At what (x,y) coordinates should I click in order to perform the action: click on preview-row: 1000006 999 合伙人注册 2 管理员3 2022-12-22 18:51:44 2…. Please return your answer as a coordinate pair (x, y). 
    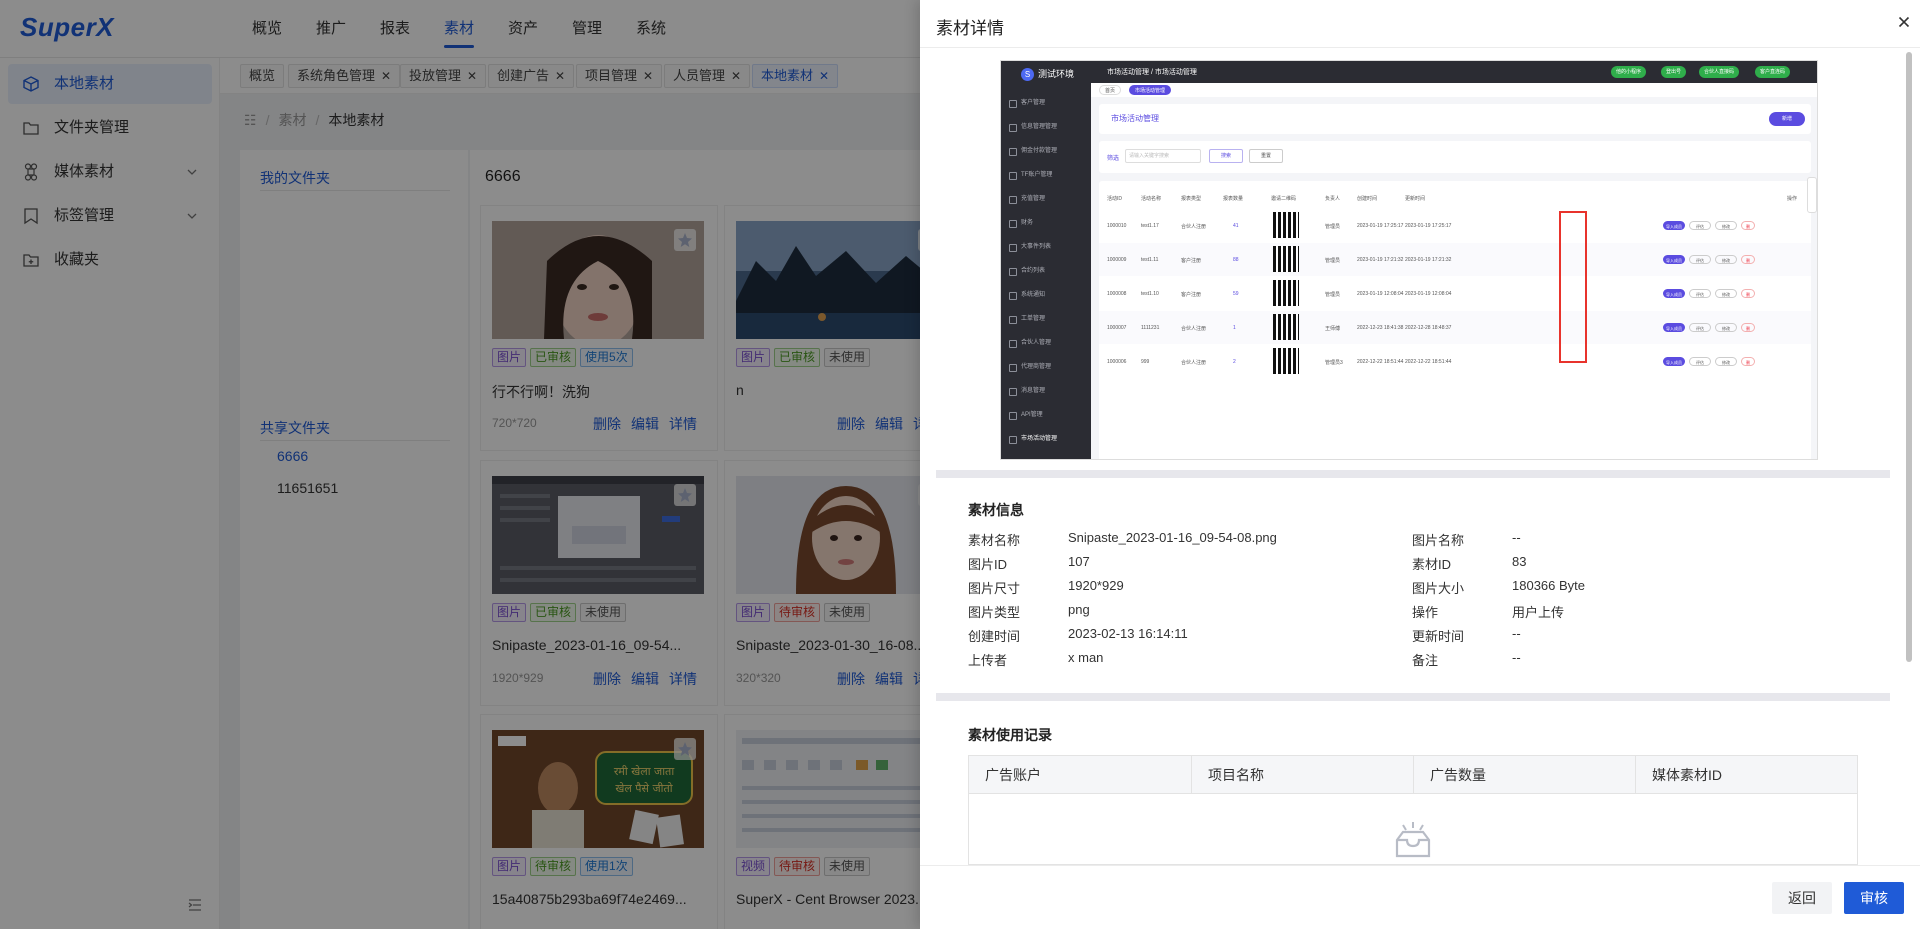
    Looking at the image, I should click on (1455, 361).